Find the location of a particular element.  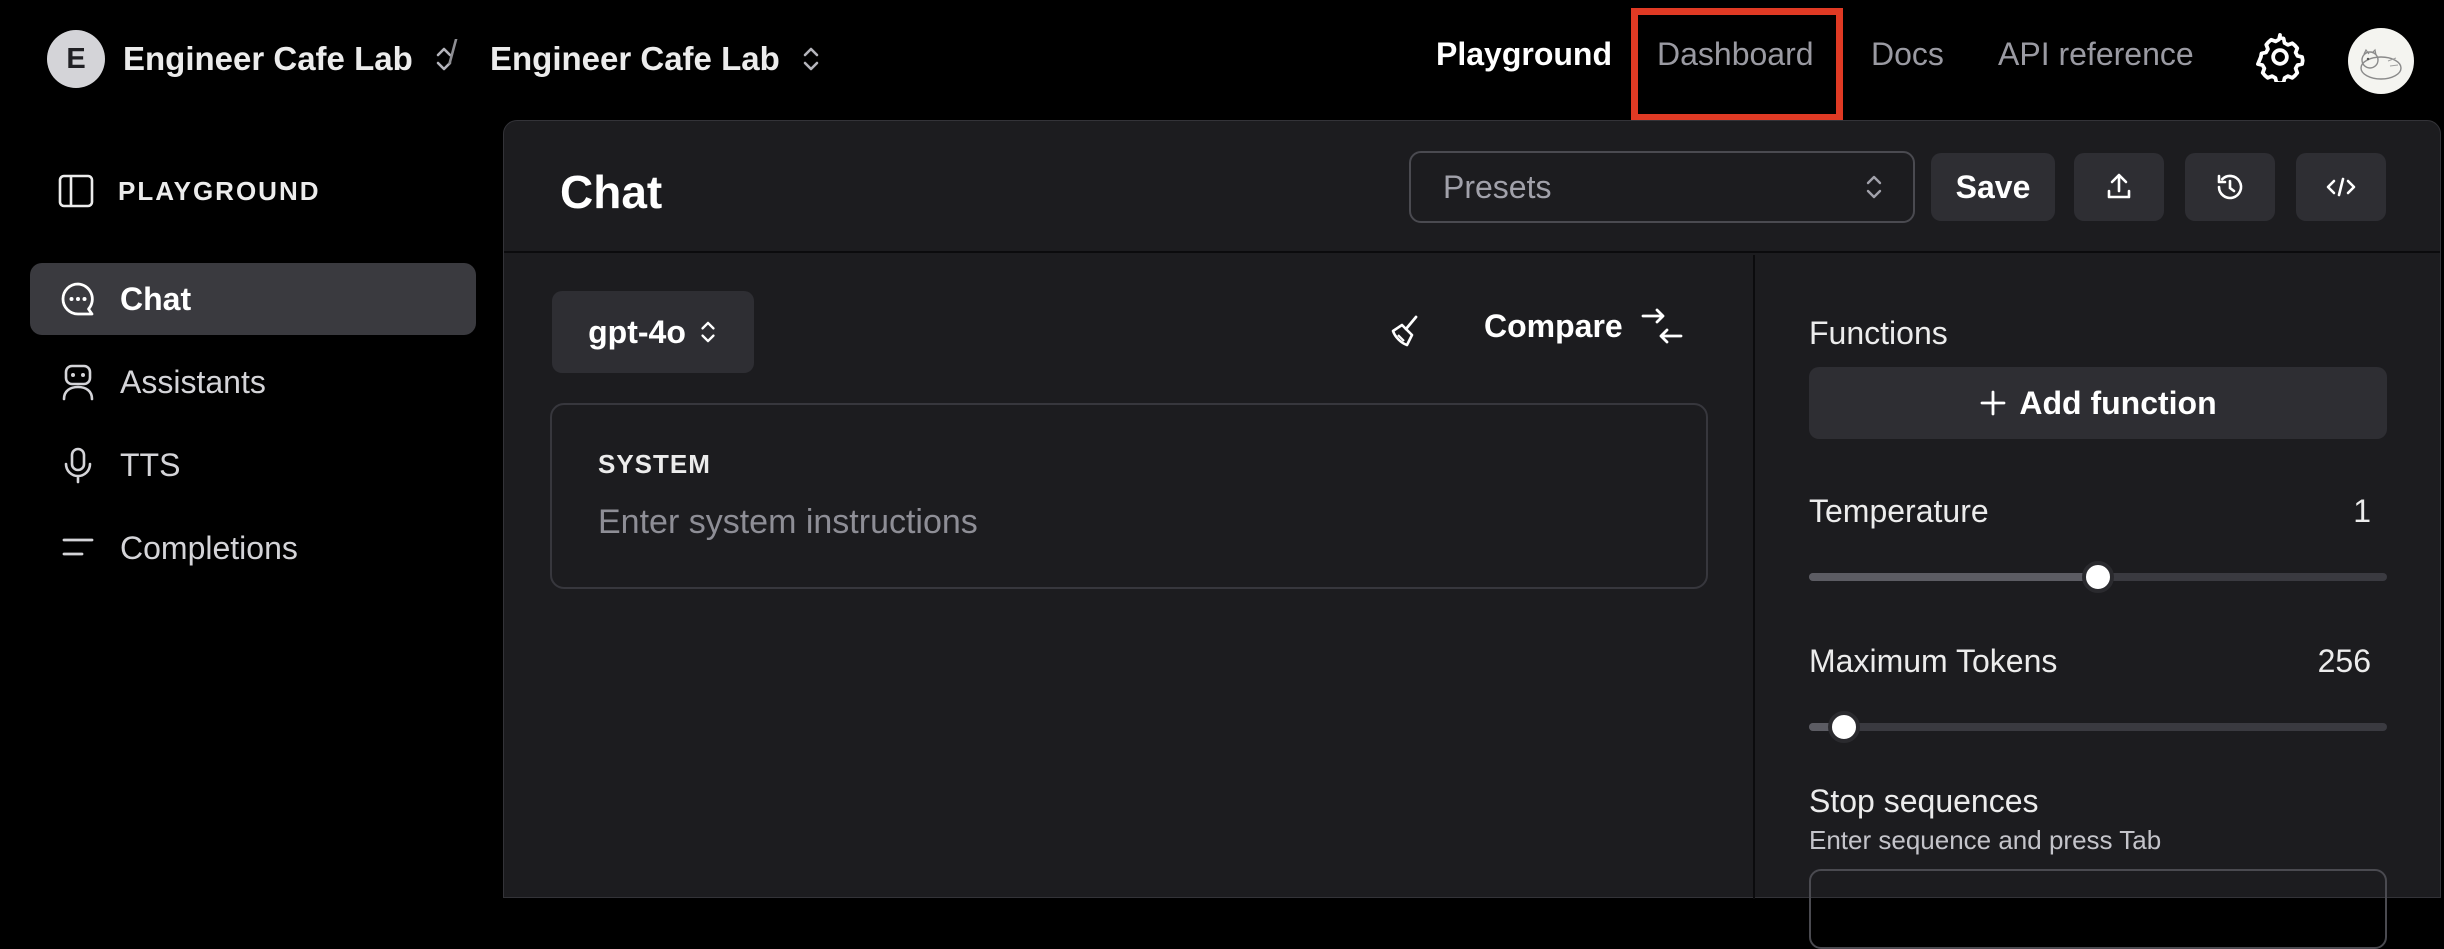

history-icon is located at coordinates (2230, 187).